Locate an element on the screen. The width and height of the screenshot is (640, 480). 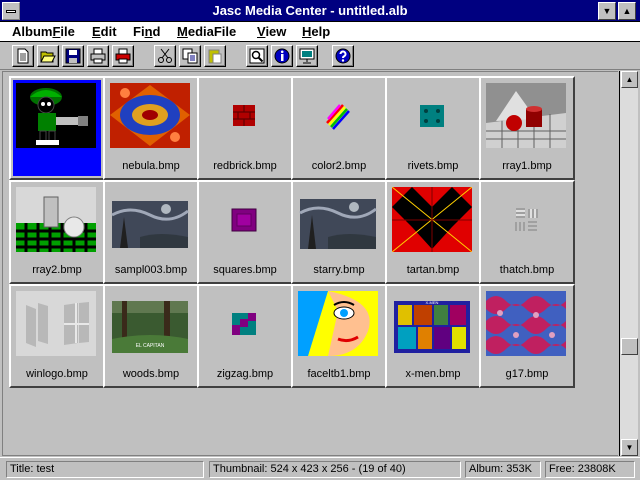
thumbnail-item: squares.bmp is located at coordinates (245, 232).